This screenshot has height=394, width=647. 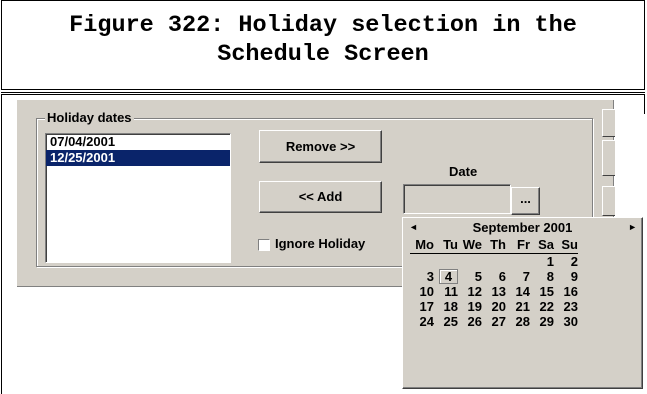 What do you see at coordinates (323, 54) in the screenshot?
I see `caption-line-2: Schedule Screen` at bounding box center [323, 54].